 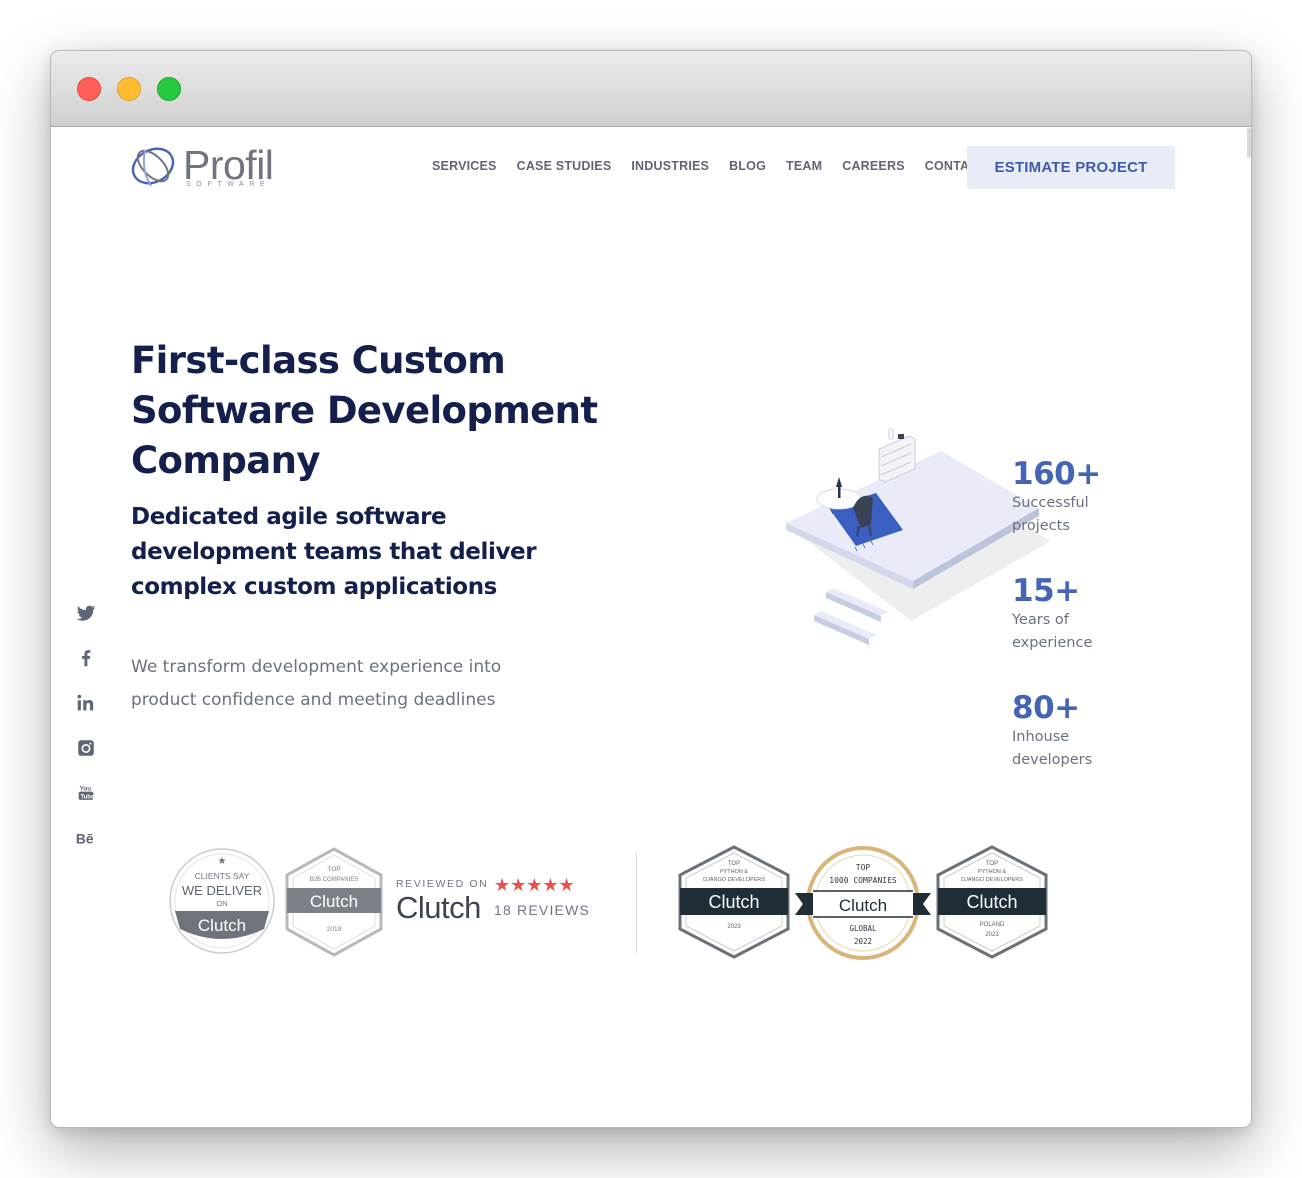 What do you see at coordinates (88, 798) in the screenshot?
I see `svg-text: Tube` at bounding box center [88, 798].